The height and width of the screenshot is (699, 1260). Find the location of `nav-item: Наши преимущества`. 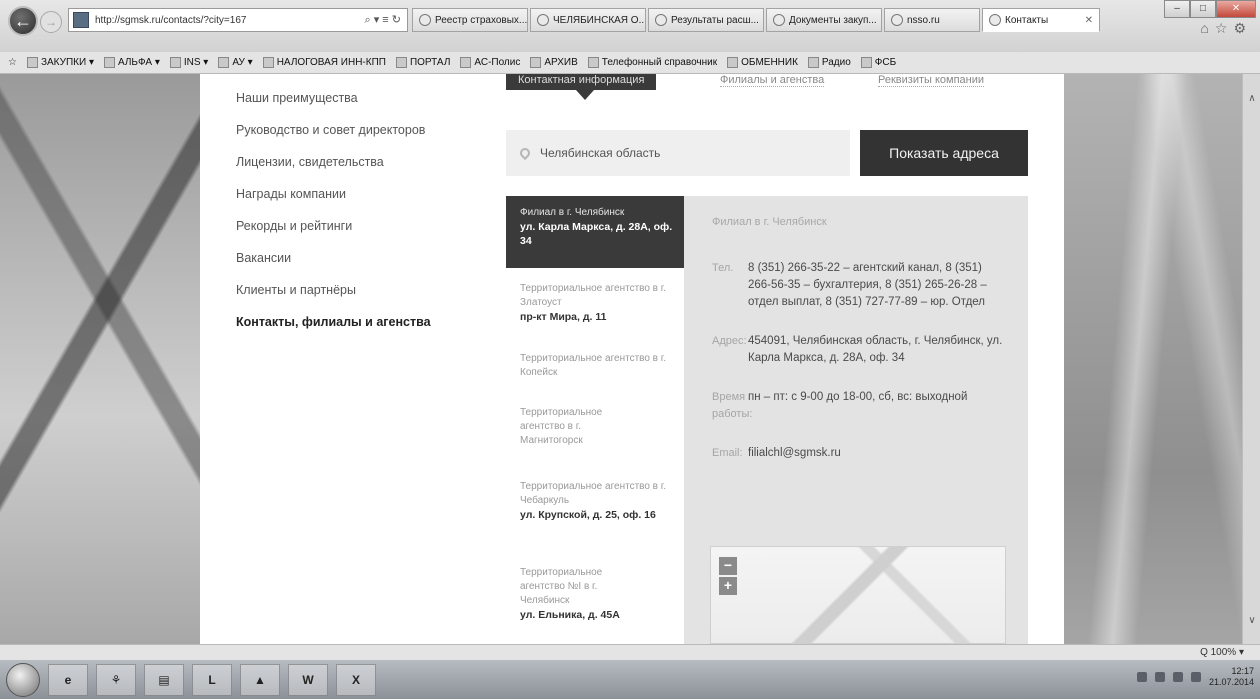

nav-item: Наши преимущества is located at coordinates (356, 104).